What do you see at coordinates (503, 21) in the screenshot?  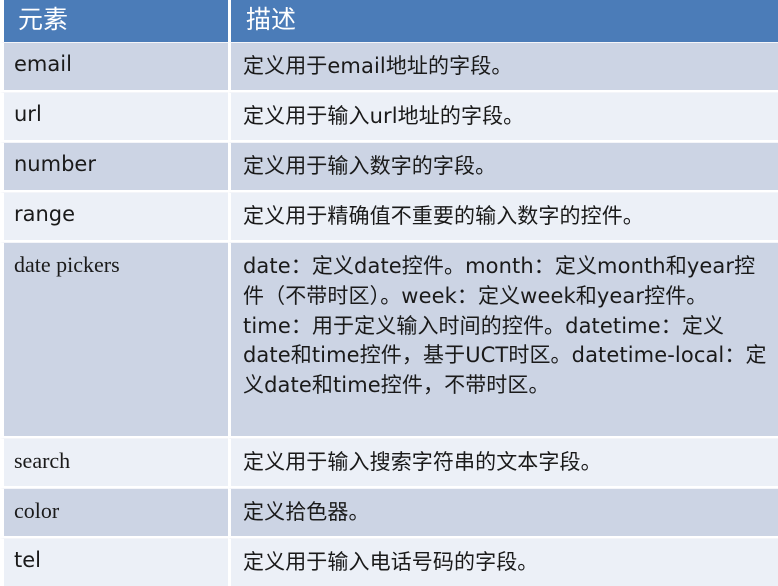 I see `column-header-description: 描述` at bounding box center [503, 21].